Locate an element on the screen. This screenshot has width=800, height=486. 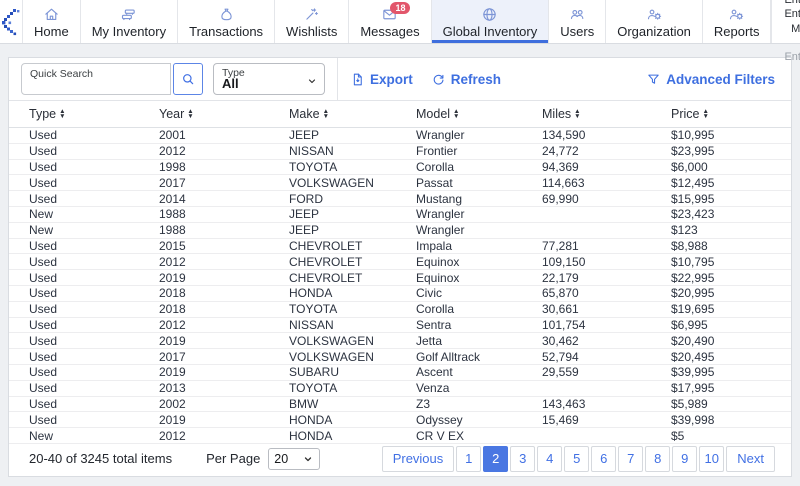
tab-reports: Reports is located at coordinates (736, 21).